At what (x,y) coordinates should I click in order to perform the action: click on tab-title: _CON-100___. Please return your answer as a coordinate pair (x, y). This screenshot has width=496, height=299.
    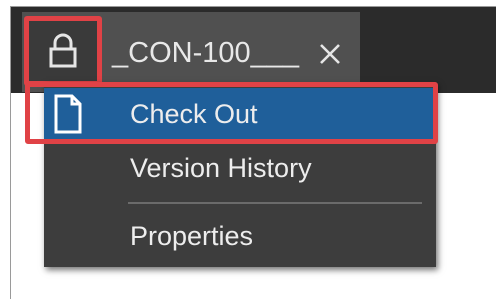
    Looking at the image, I should click on (205, 53).